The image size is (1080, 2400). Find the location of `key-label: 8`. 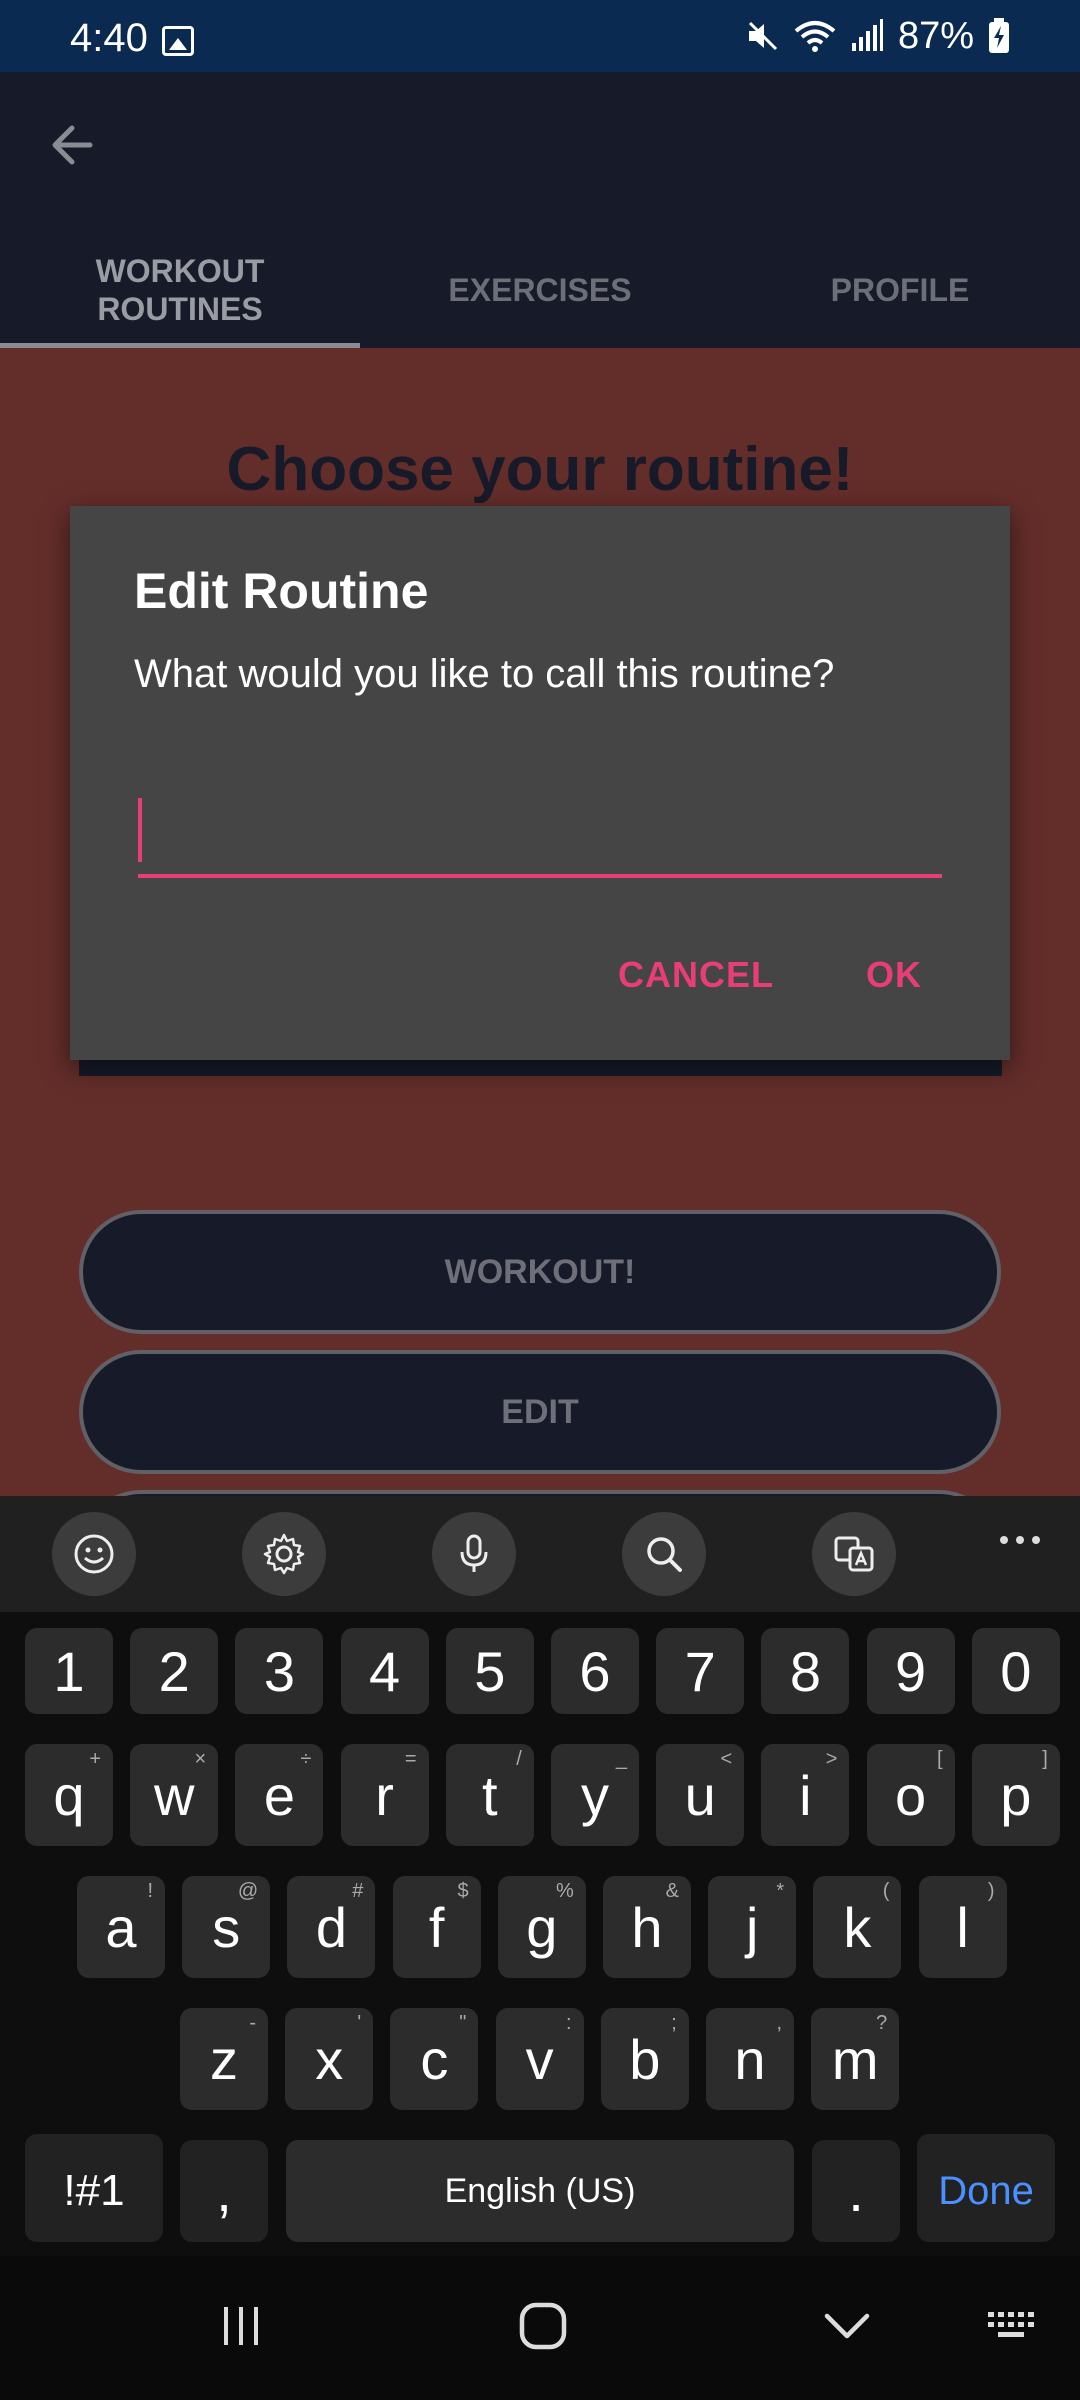

key-label: 8 is located at coordinates (805, 1671).